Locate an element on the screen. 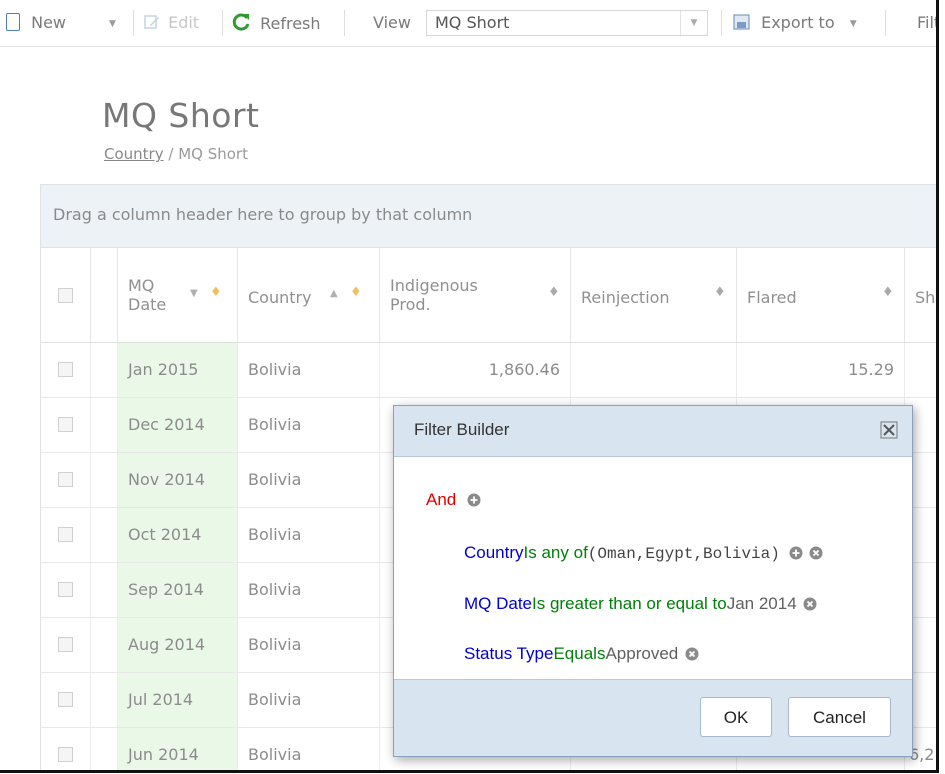 This screenshot has width=945, height=774. breadcrumb-link-country: Country is located at coordinates (134, 154).